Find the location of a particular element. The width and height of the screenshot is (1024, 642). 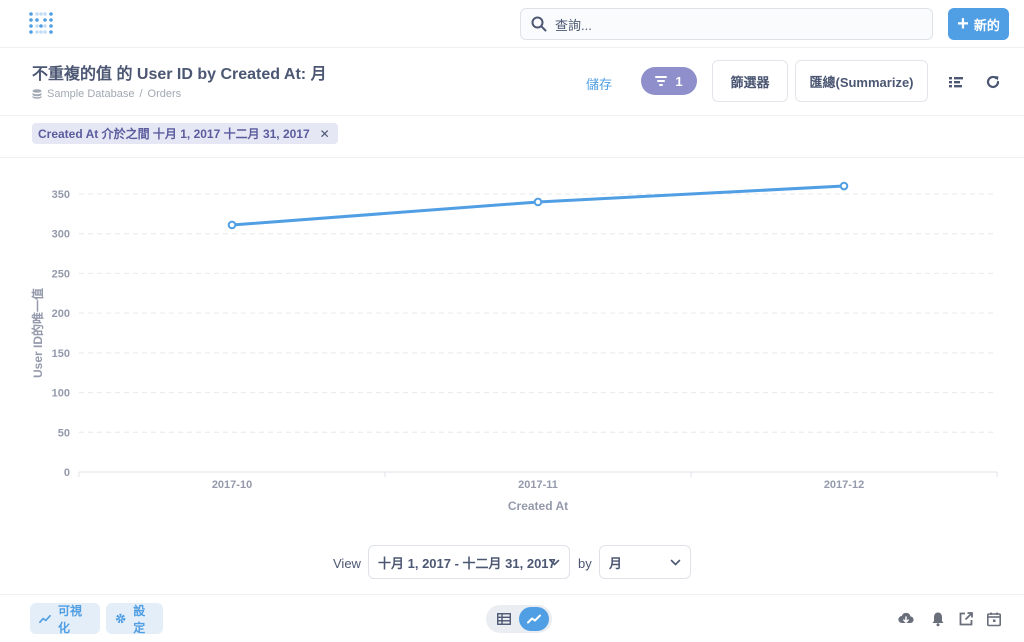

visualize-label: 可視化 is located at coordinates (69, 619).